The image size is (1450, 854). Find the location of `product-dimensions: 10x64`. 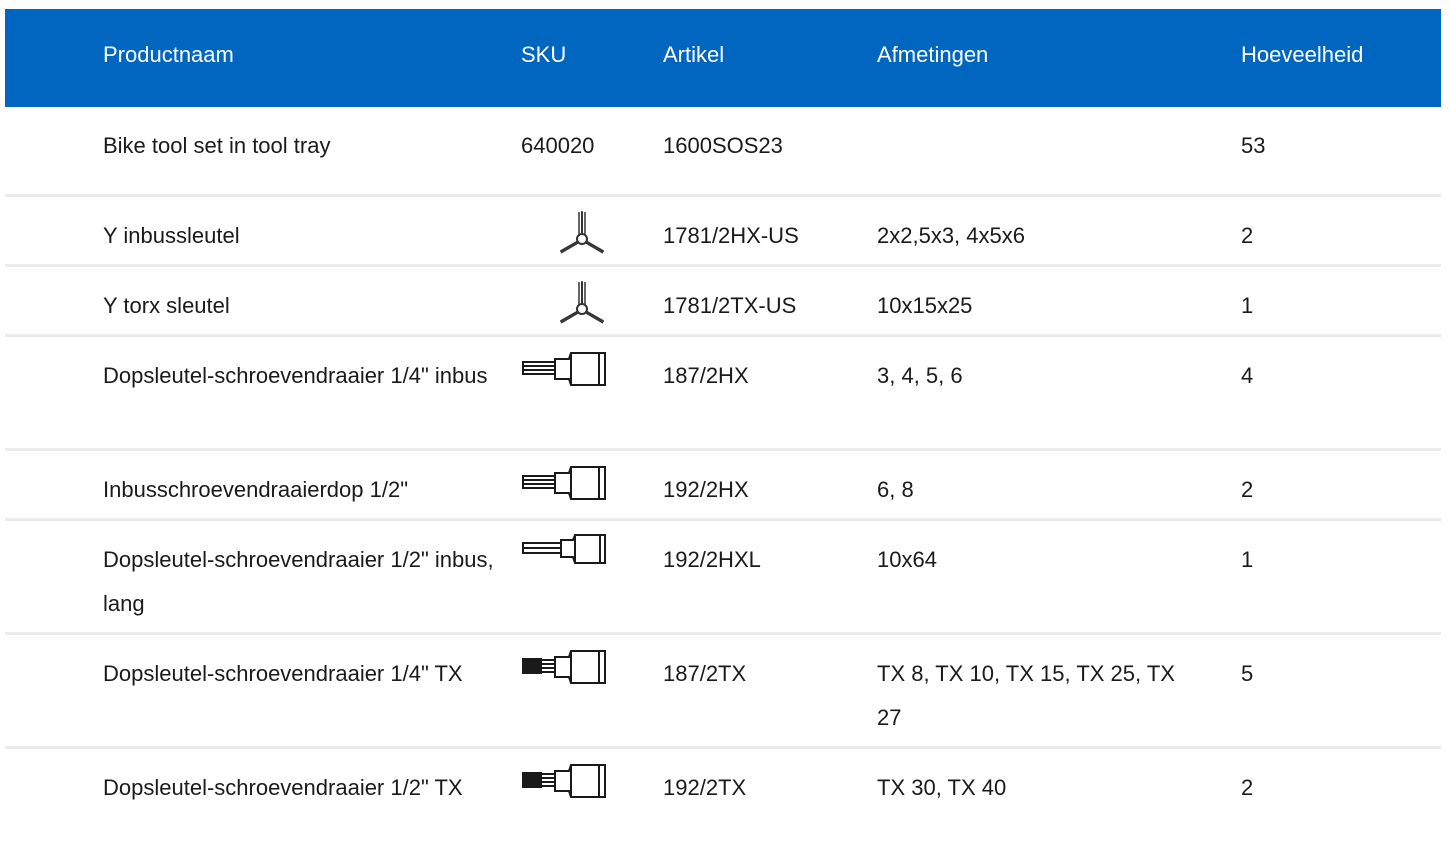

product-dimensions: 10x64 is located at coordinates (907, 559).